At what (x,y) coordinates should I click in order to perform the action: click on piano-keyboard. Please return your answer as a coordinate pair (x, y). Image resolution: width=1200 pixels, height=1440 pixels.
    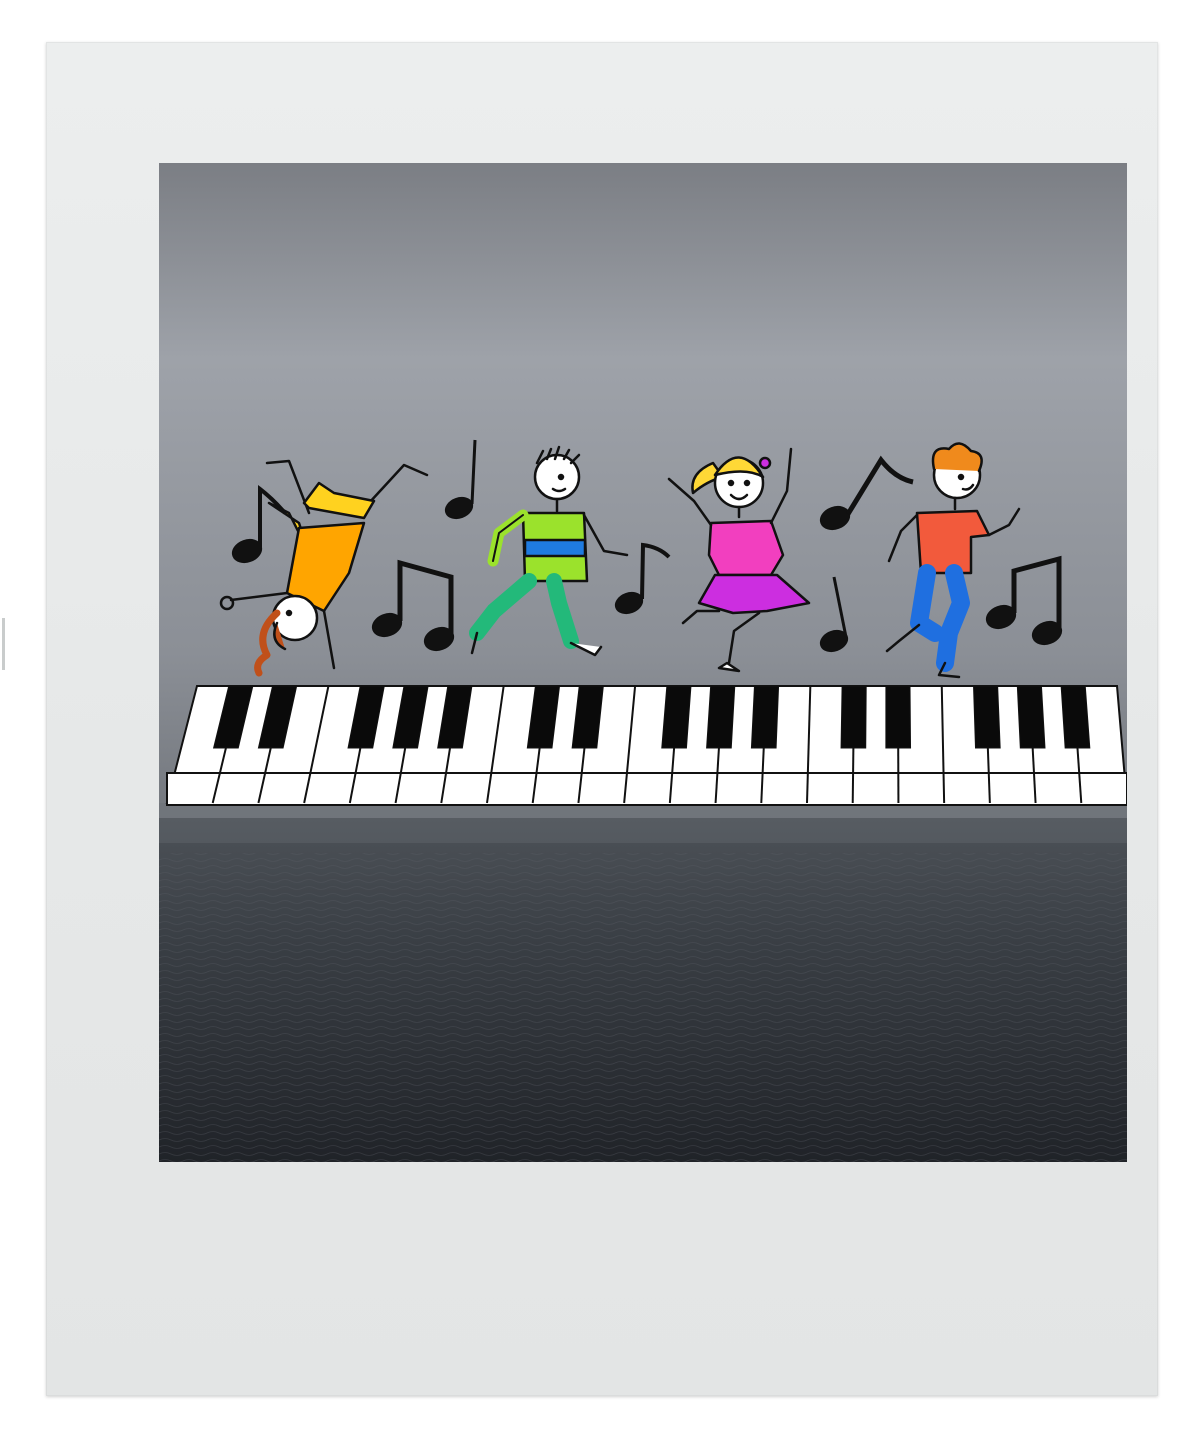
    Looking at the image, I should click on (646, 745).